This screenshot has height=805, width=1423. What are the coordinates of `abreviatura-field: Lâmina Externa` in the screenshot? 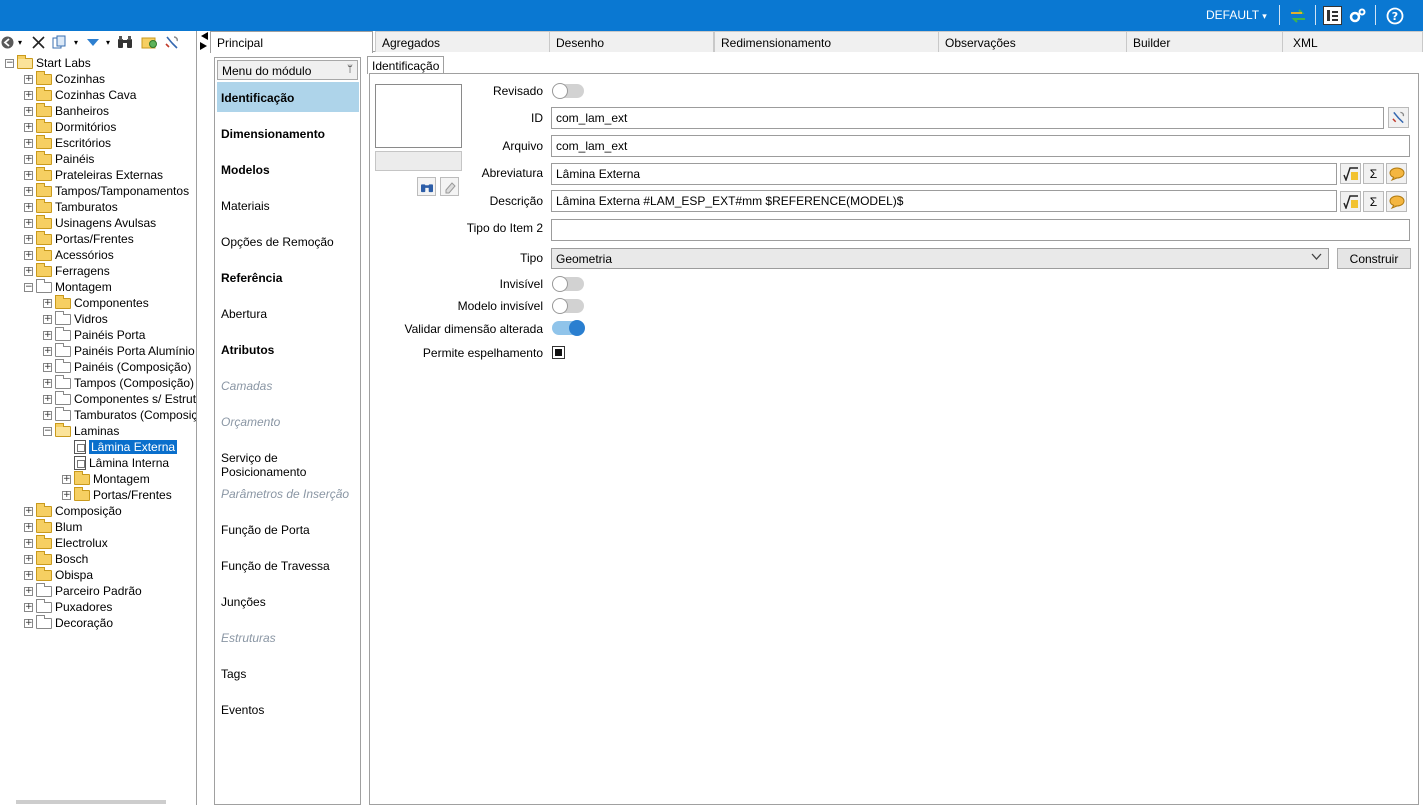 It's located at (944, 174).